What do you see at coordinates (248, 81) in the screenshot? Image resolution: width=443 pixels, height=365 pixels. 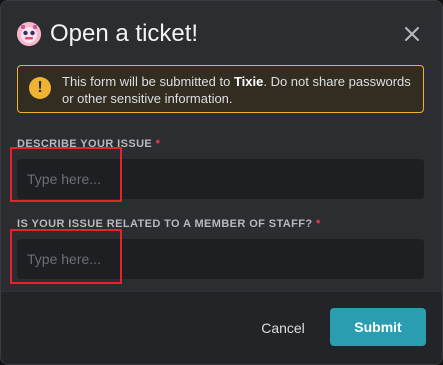 I see `warning-bot-name: Tixie` at bounding box center [248, 81].